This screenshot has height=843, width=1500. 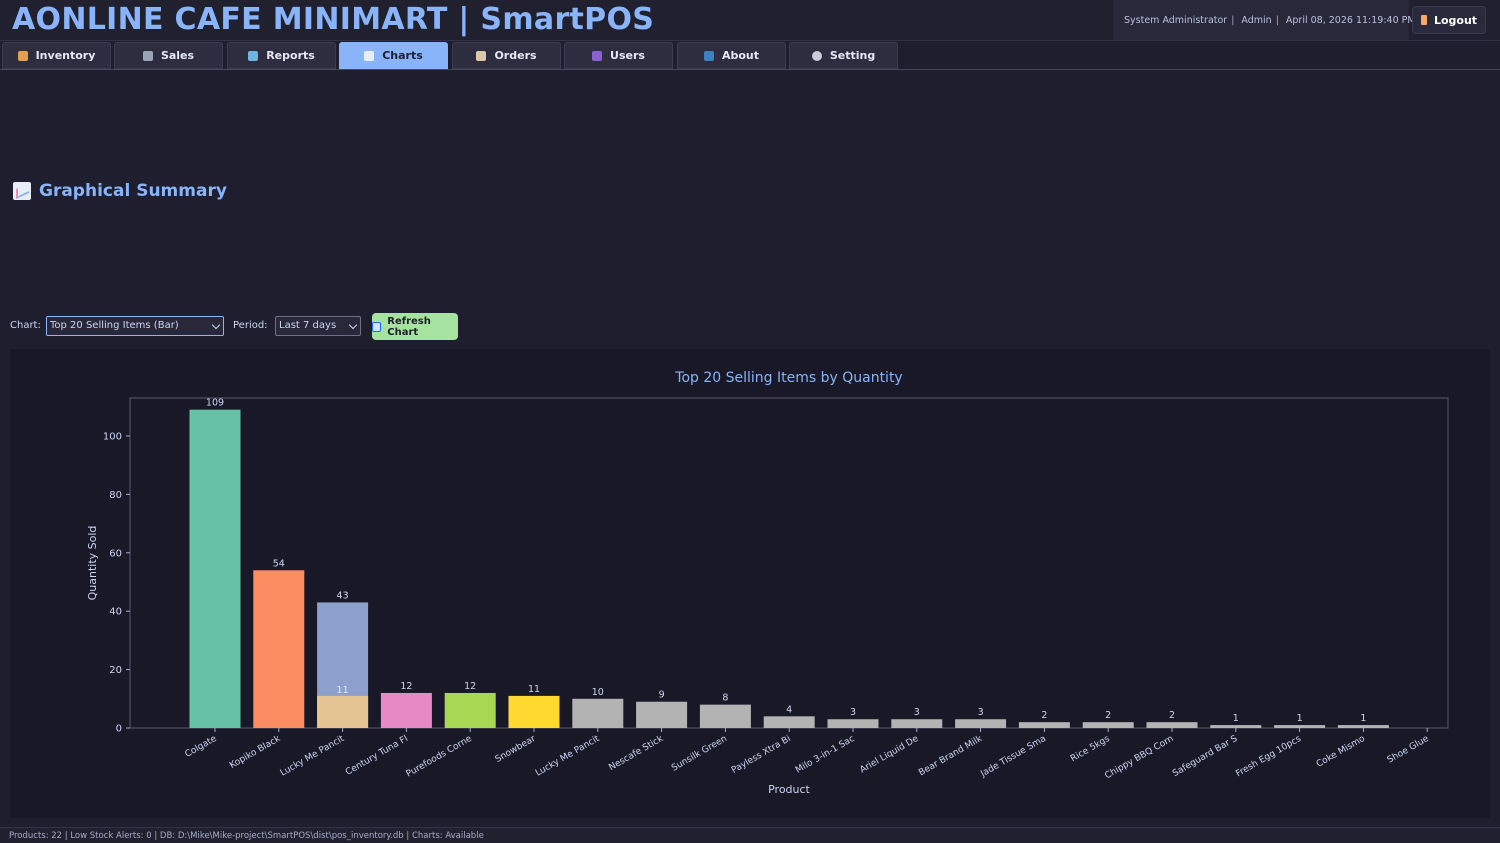 I want to click on datetime: April 08, 2026 11:19:40 PM, so click(x=1350, y=20).